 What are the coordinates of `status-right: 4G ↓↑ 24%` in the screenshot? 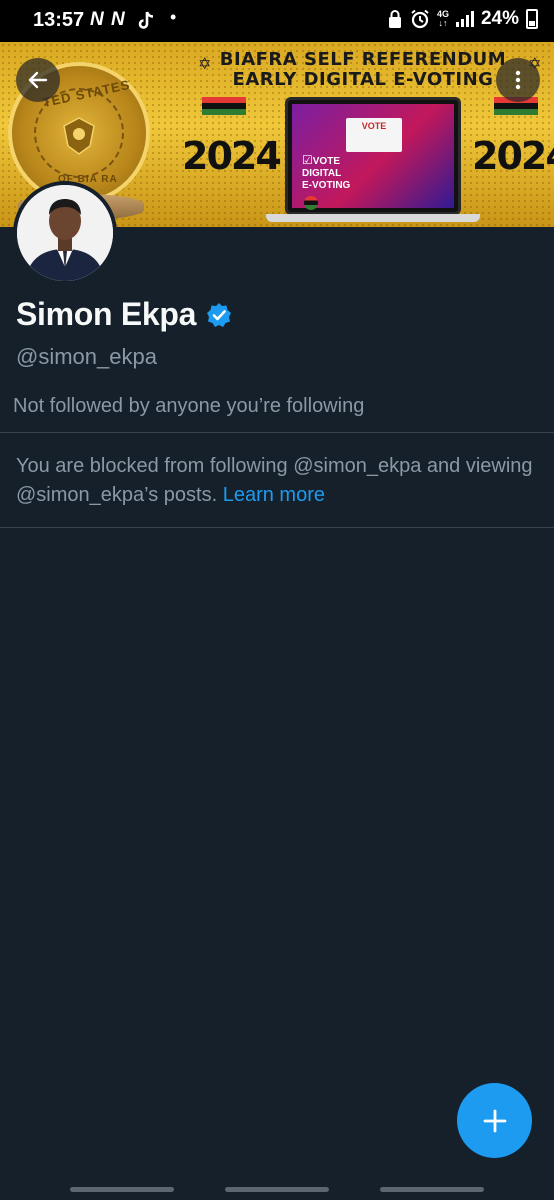 It's located at (462, 19).